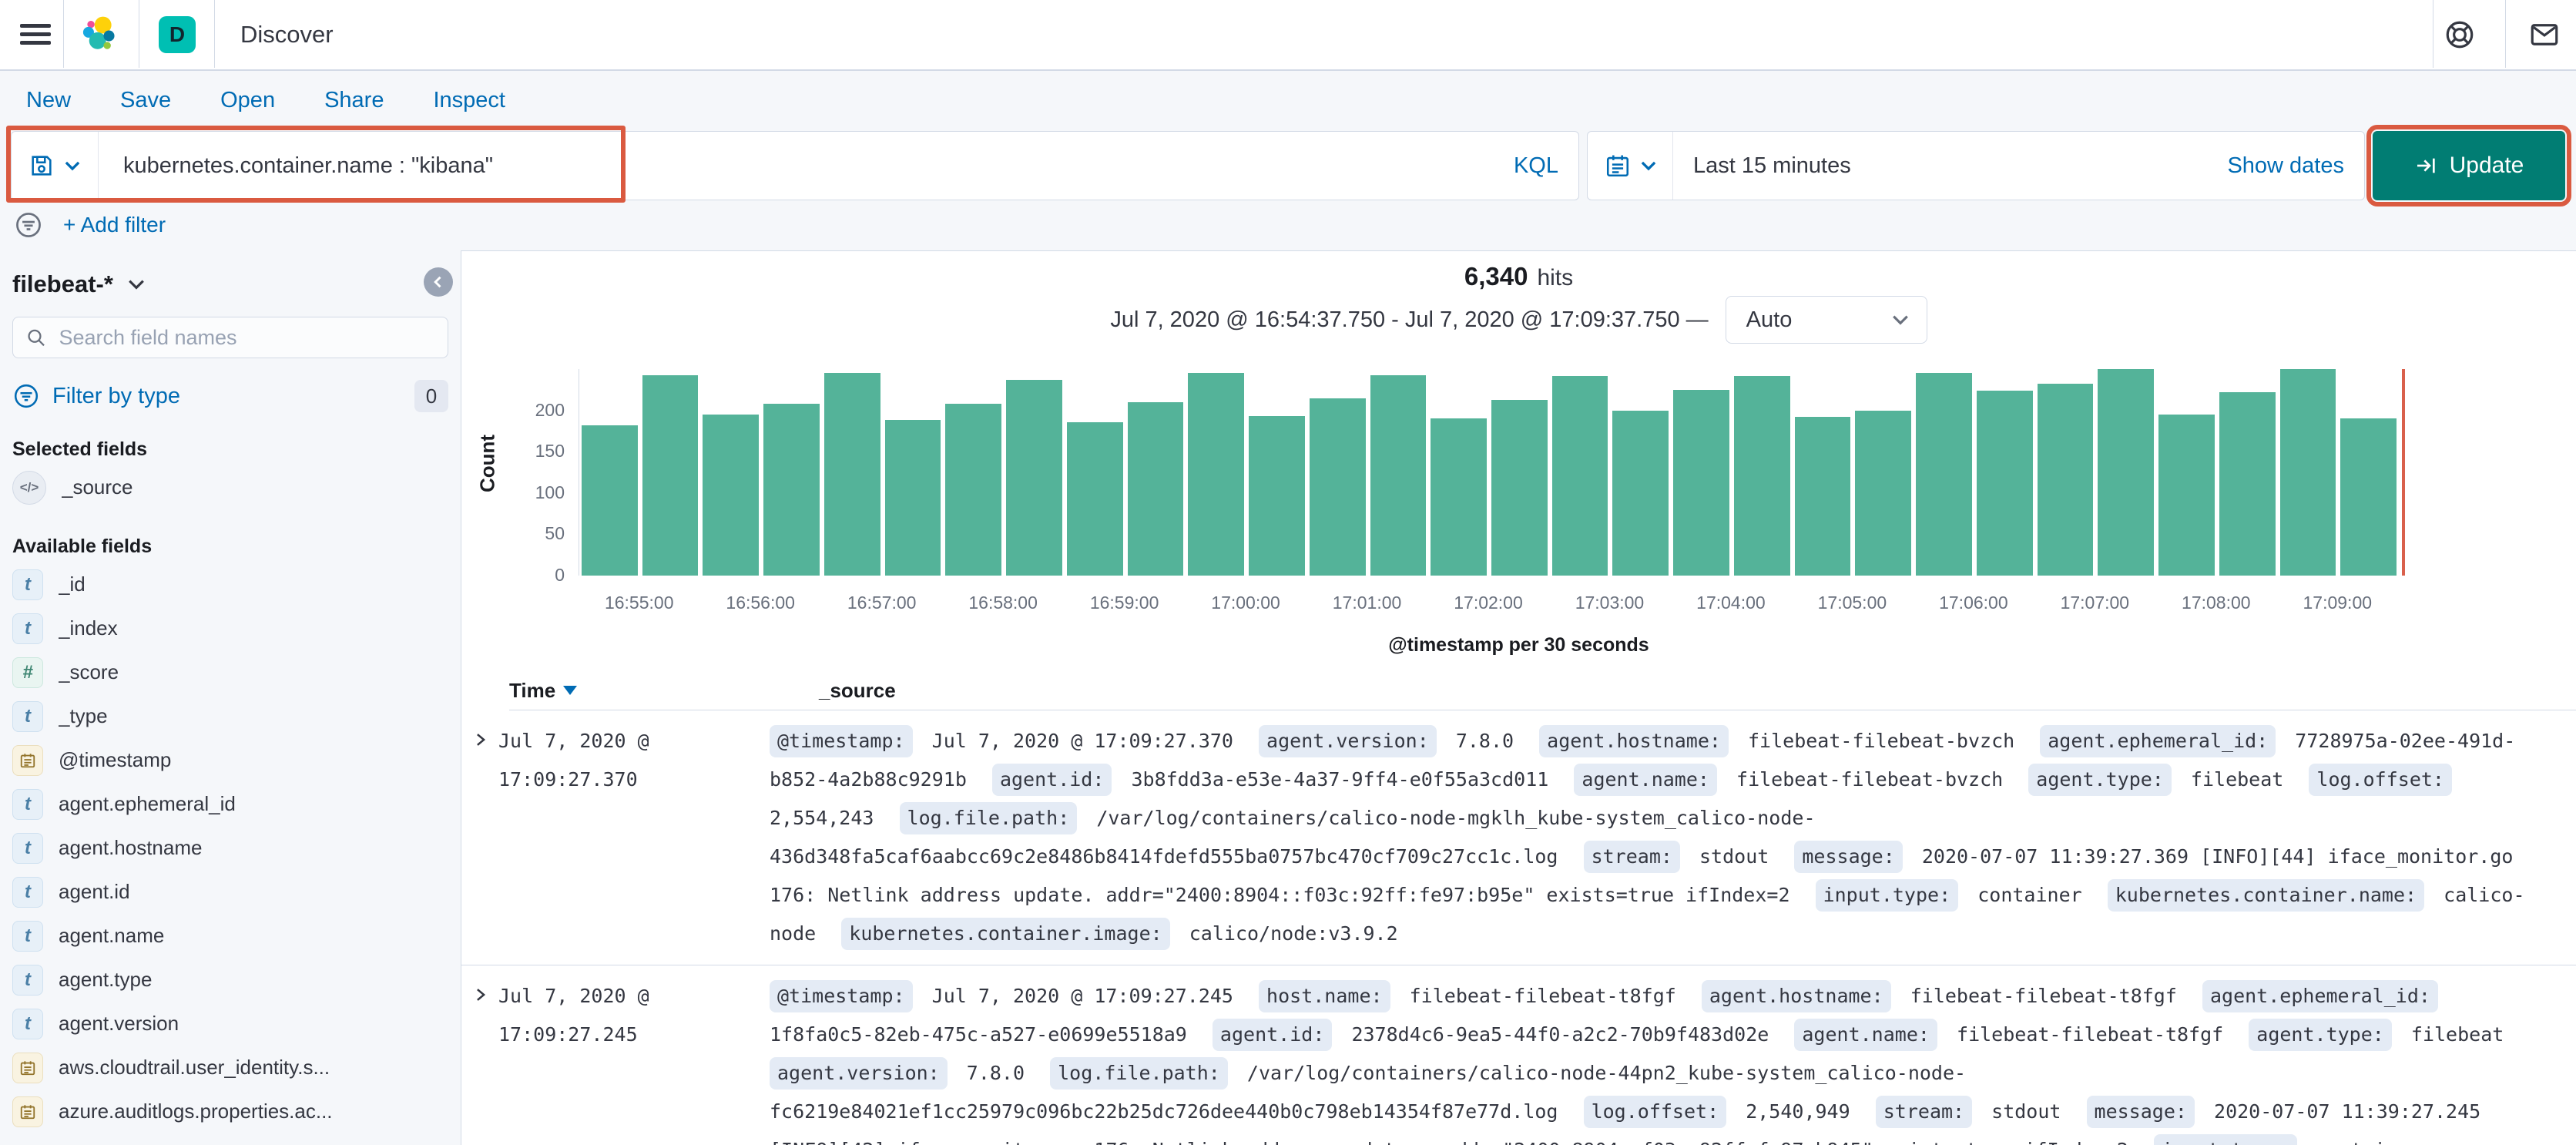 Image resolution: width=2576 pixels, height=1145 pixels. What do you see at coordinates (48, 100) in the screenshot?
I see `nav-new-link: New` at bounding box center [48, 100].